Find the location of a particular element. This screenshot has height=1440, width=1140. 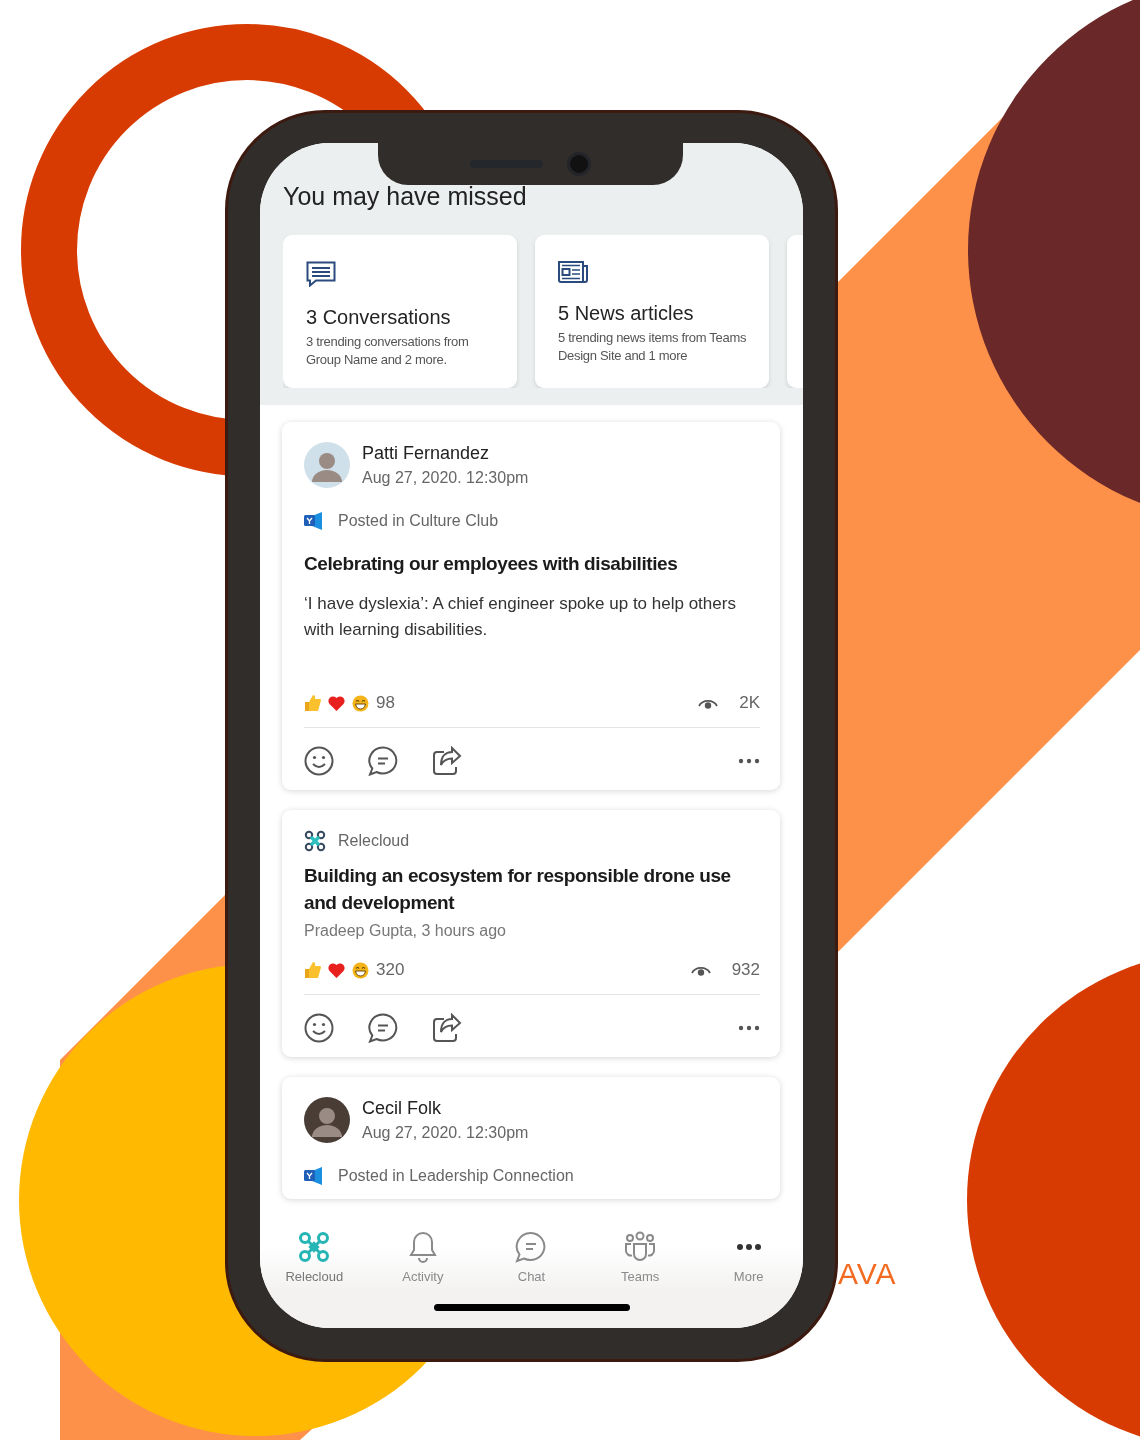

author-name: Patti Fernandez is located at coordinates (445, 453).